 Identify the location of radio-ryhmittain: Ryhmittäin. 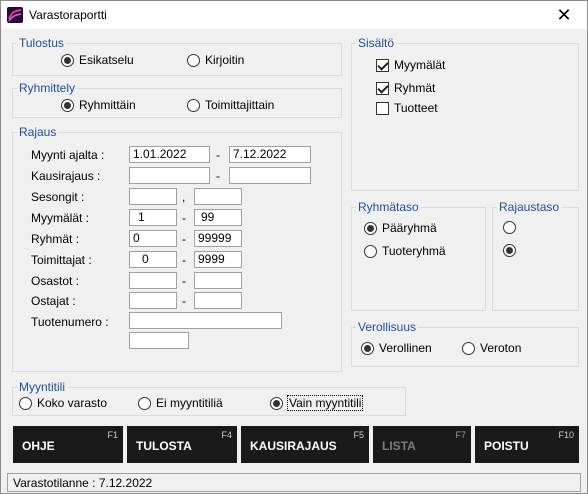
(98, 105).